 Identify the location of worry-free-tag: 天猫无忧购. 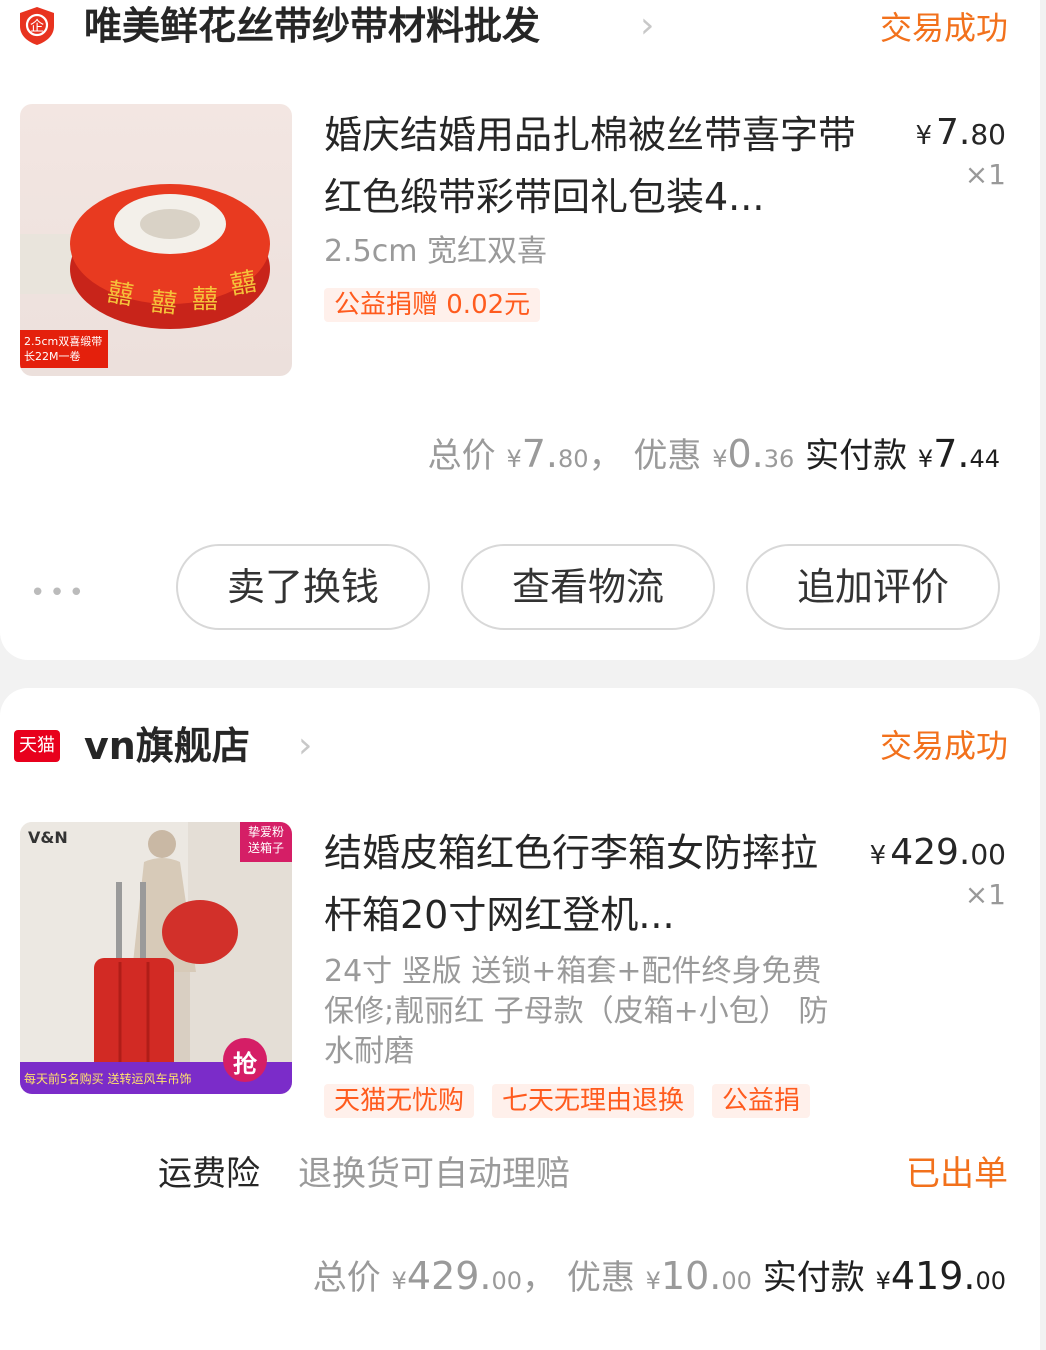
(399, 1101).